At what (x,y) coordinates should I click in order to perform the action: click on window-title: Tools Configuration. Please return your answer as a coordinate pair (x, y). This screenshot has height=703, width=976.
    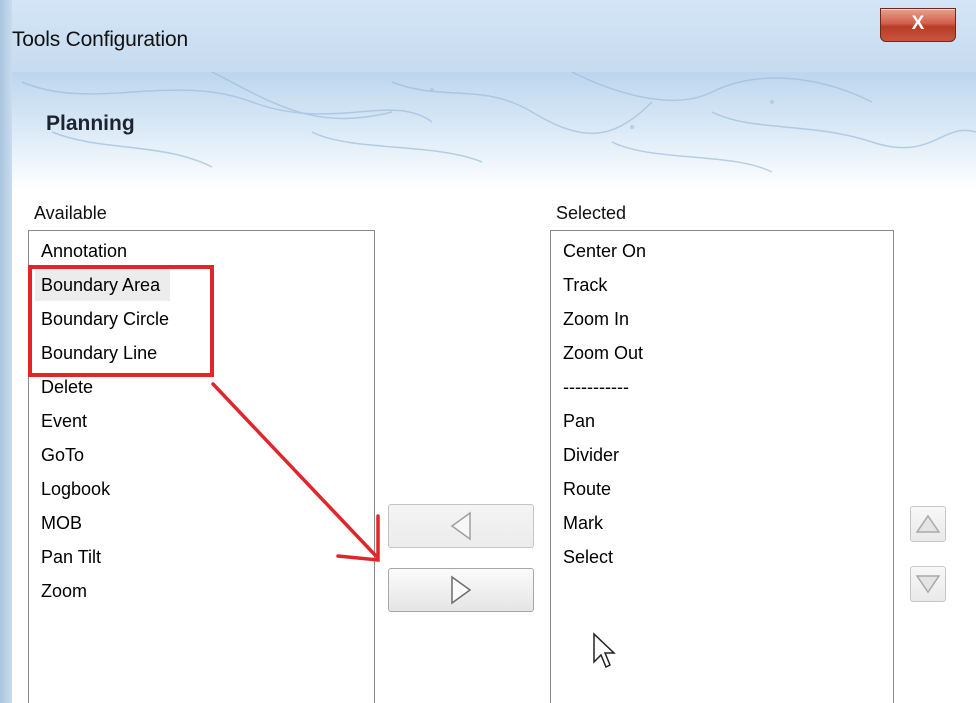
    Looking at the image, I should click on (100, 39).